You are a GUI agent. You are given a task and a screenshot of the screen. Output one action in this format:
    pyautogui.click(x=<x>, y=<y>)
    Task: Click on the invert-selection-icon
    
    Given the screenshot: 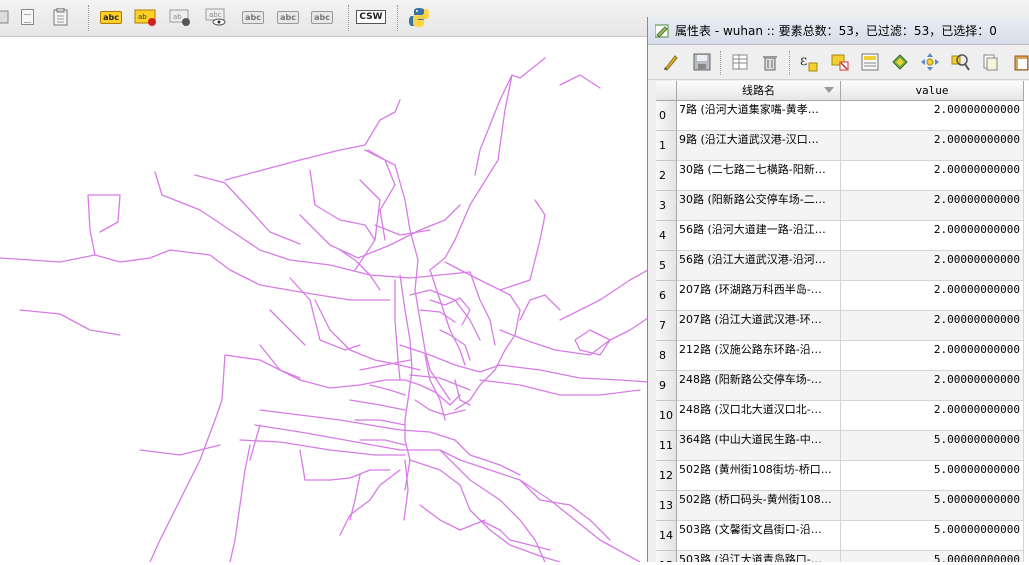 What is the action you would take?
    pyautogui.click(x=900, y=62)
    